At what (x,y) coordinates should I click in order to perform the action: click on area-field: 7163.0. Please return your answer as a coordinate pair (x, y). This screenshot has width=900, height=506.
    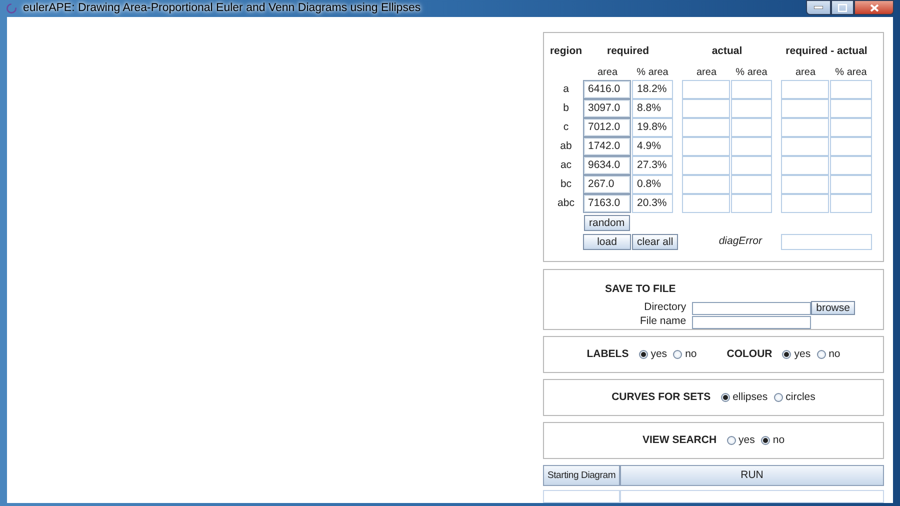
    Looking at the image, I should click on (607, 204).